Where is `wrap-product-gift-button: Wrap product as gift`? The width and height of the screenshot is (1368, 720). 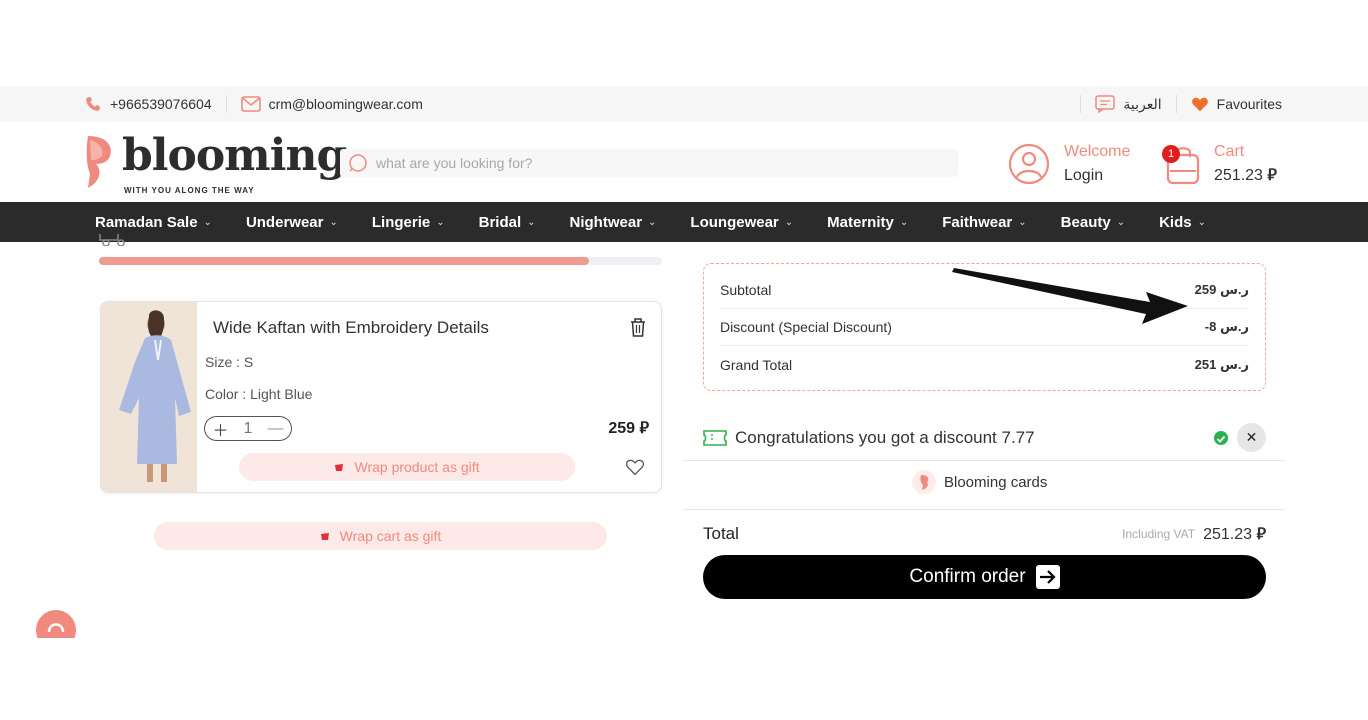 wrap-product-gift-button: Wrap product as gift is located at coordinates (407, 467).